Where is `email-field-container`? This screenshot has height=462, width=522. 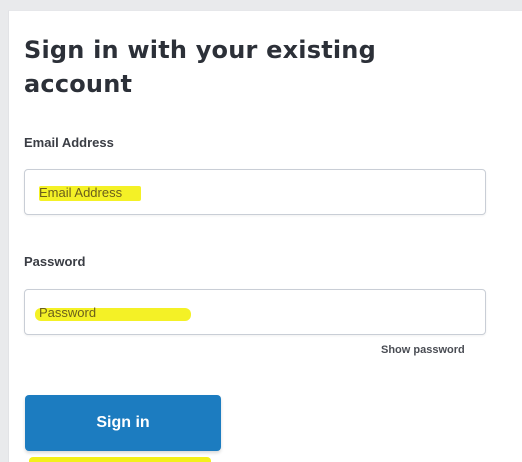 email-field-container is located at coordinates (255, 192).